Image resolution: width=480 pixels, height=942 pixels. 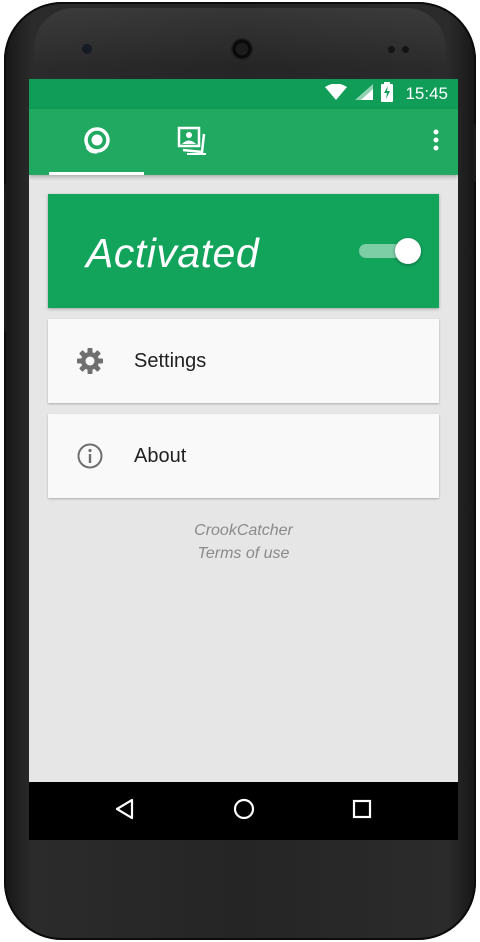 I want to click on toolbar, so click(x=243, y=142).